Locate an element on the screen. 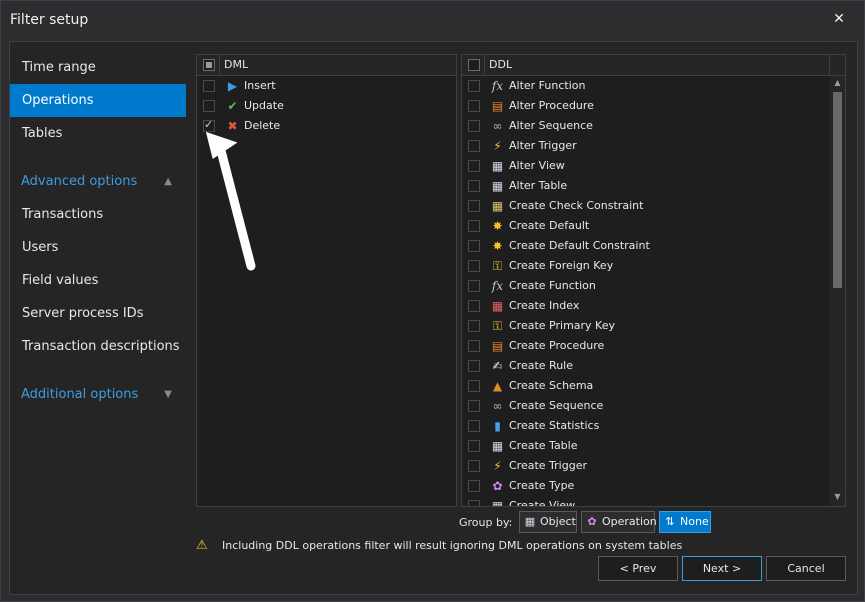  list-item: ▦ Create Check Constraint is located at coordinates (653, 206).